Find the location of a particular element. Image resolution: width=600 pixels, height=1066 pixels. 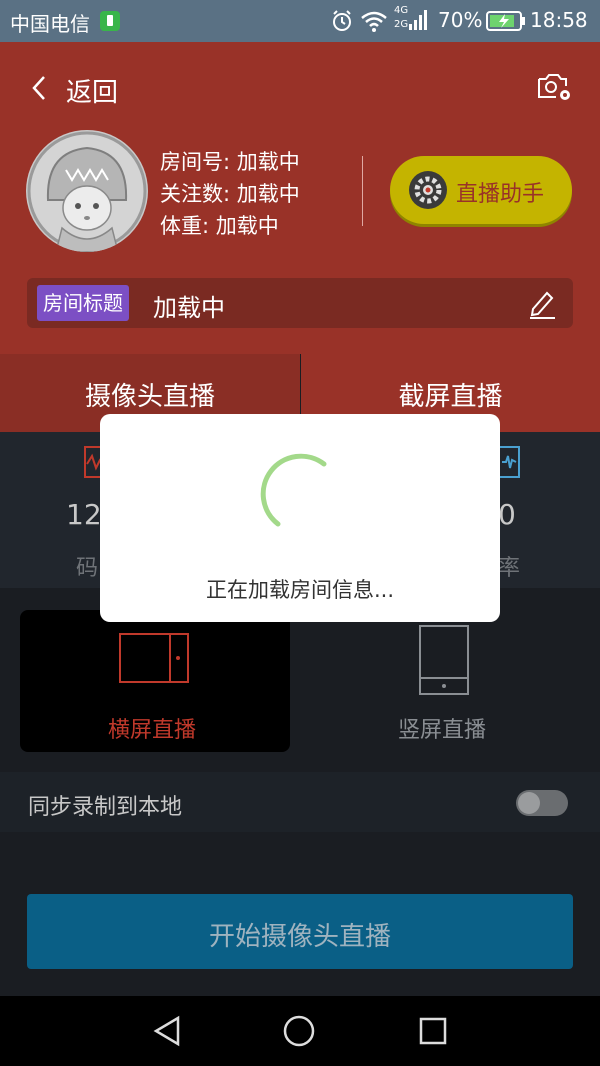

portrait-label: 竖屏直播 is located at coordinates (442, 730).